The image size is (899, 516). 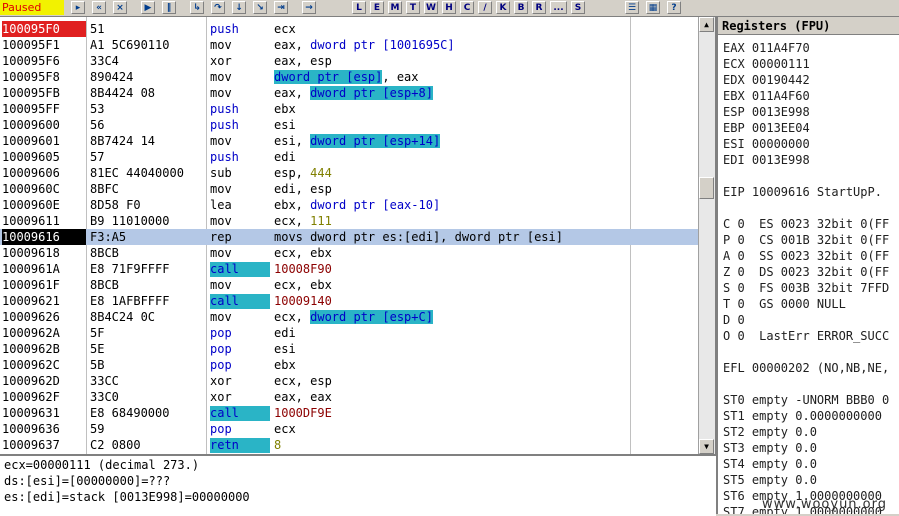 What do you see at coordinates (706, 446) in the screenshot?
I see `scroll-down-icon: ▼` at bounding box center [706, 446].